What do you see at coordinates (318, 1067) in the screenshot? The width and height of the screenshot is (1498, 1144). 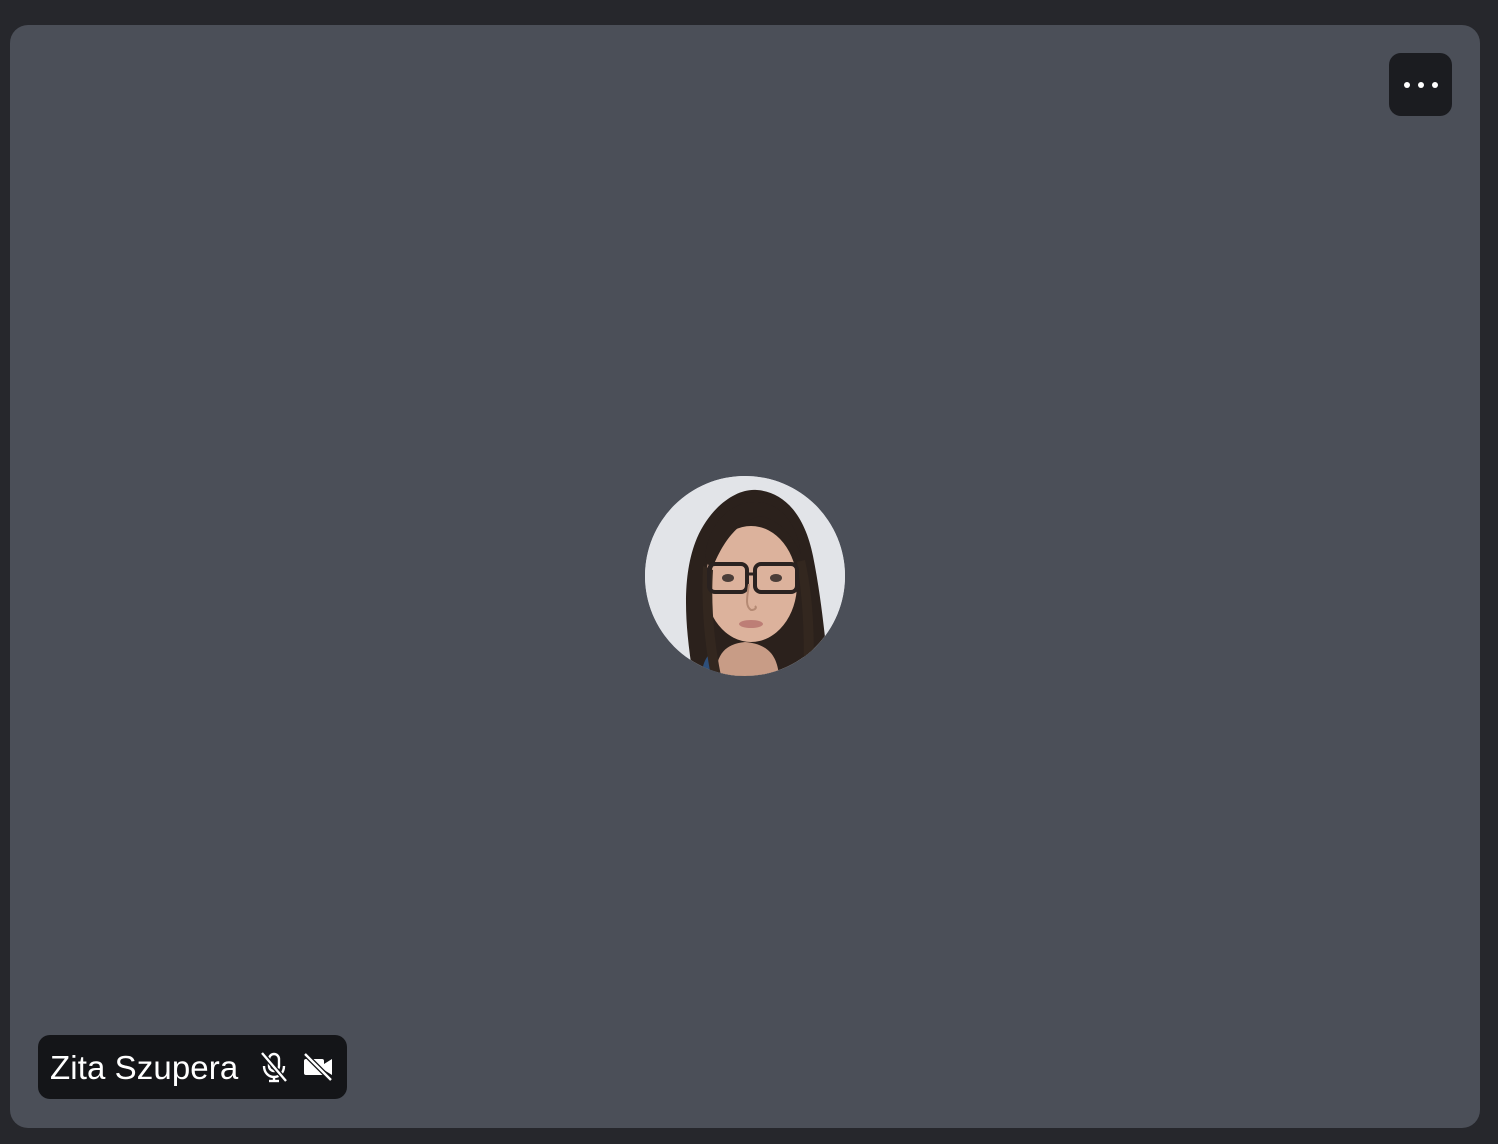 I see `video-off-icon` at bounding box center [318, 1067].